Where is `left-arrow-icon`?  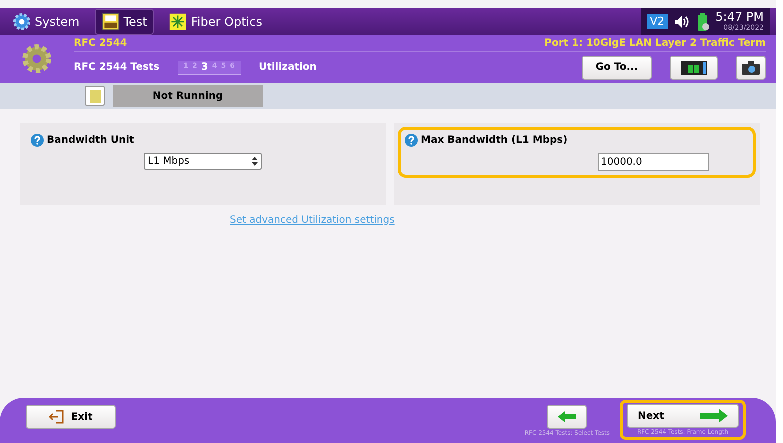 left-arrow-icon is located at coordinates (567, 417).